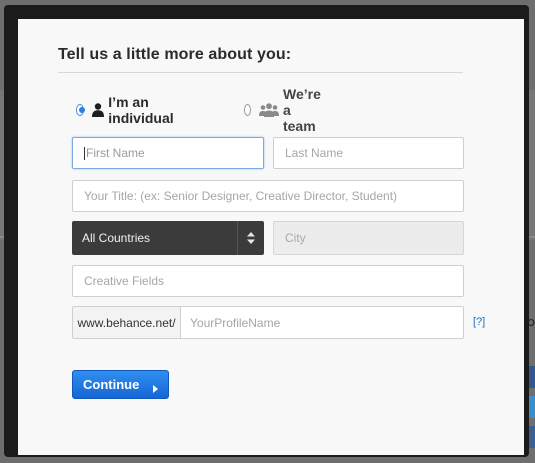 The width and height of the screenshot is (535, 463). Describe the element at coordinates (295, 238) in the screenshot. I see `city-placeholder: City` at that location.